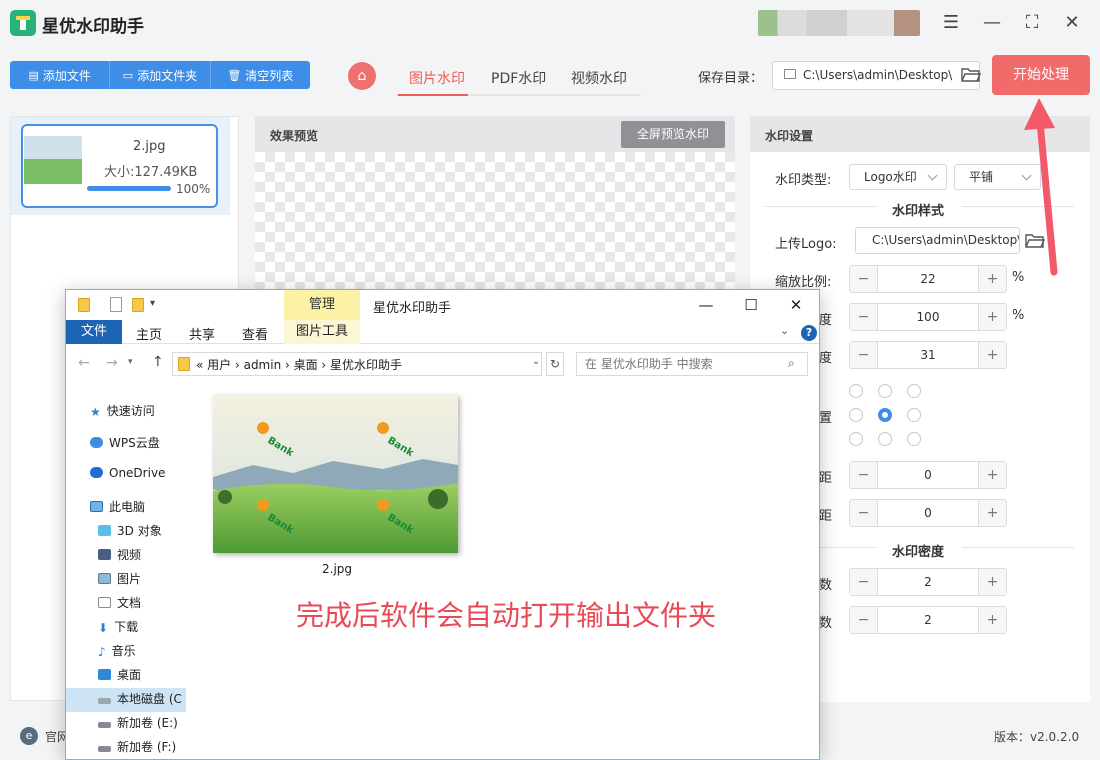  Describe the element at coordinates (362, 76) in the screenshot. I see `home-icon: ⌂` at that location.